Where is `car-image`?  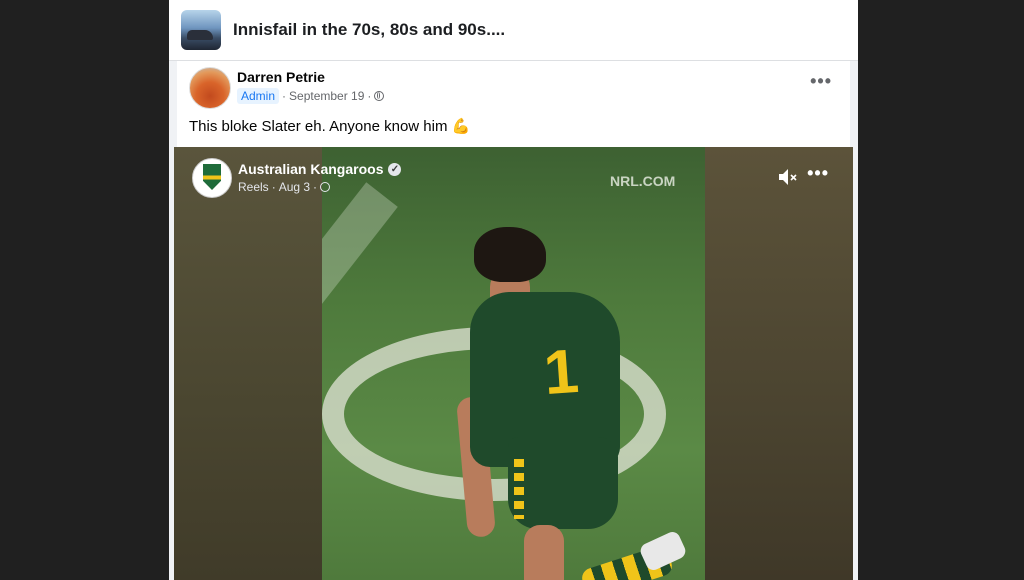 car-image is located at coordinates (200, 35).